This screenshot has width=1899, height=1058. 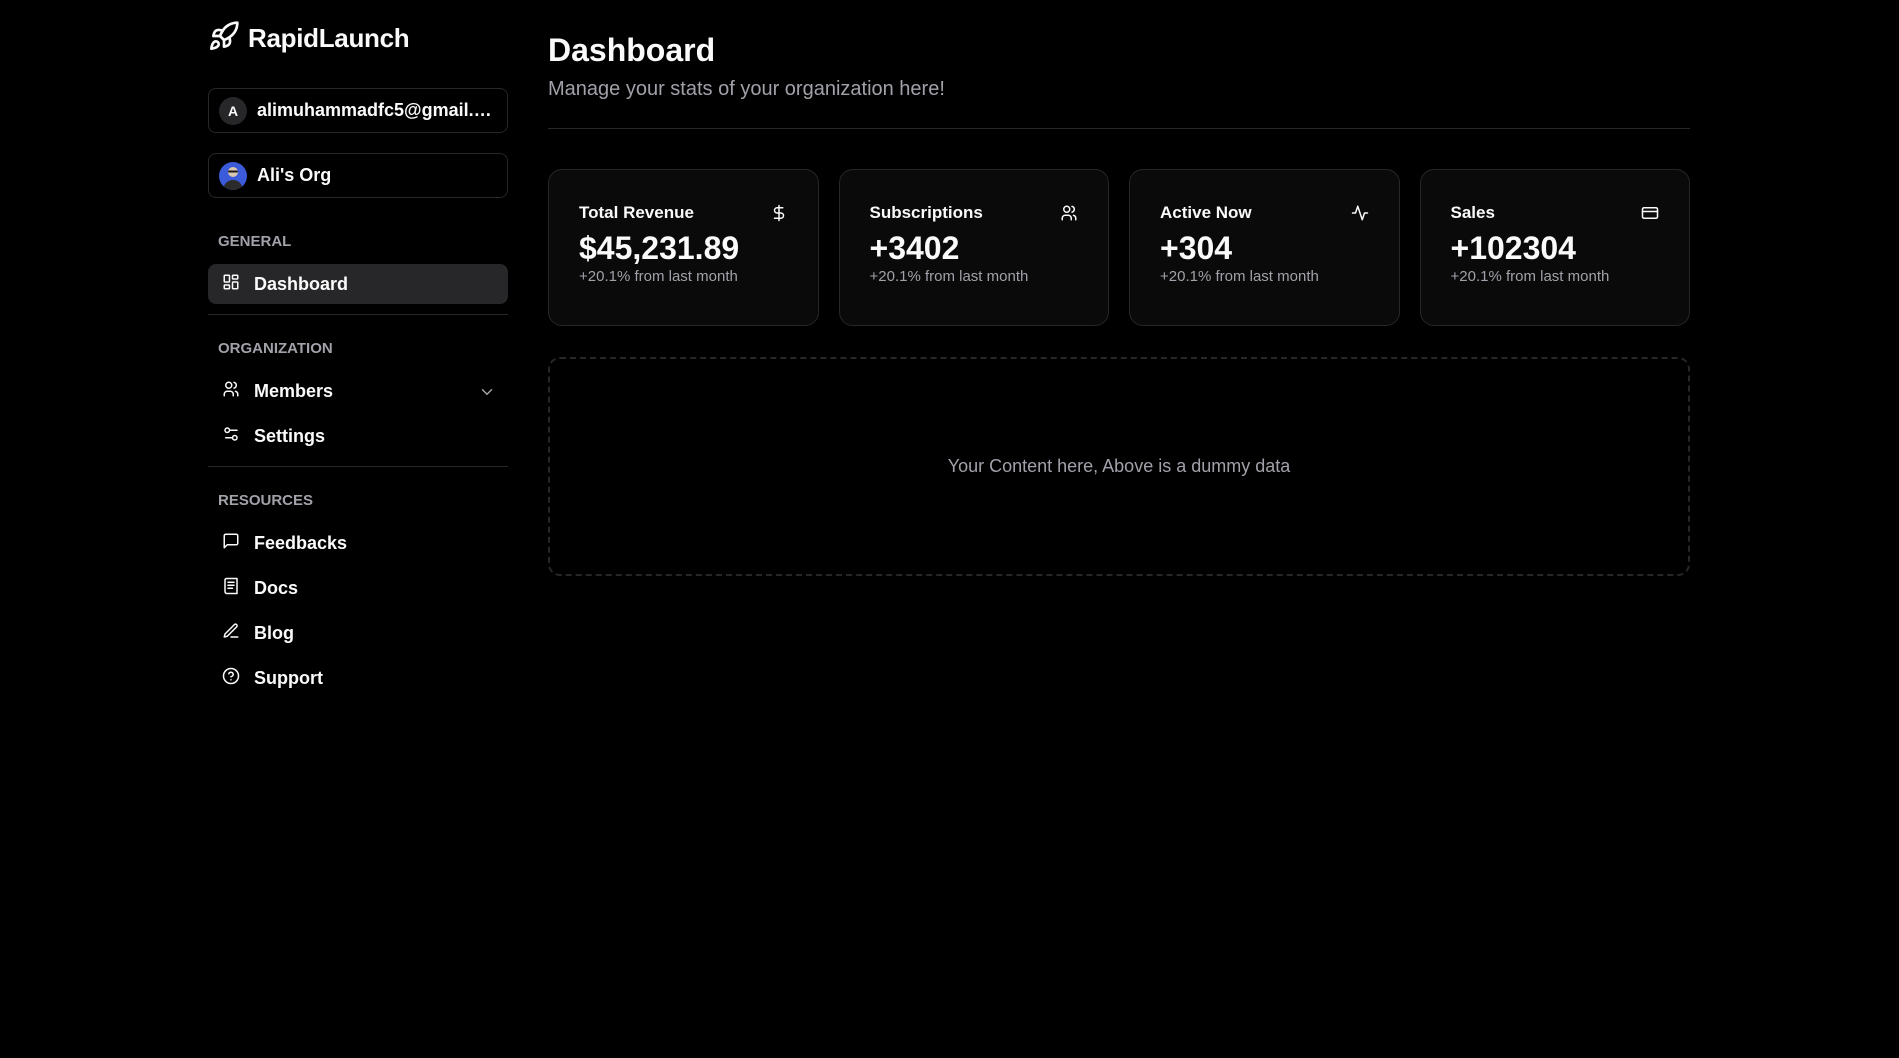 What do you see at coordinates (1472, 212) in the screenshot?
I see `stat-card-title: Sales` at bounding box center [1472, 212].